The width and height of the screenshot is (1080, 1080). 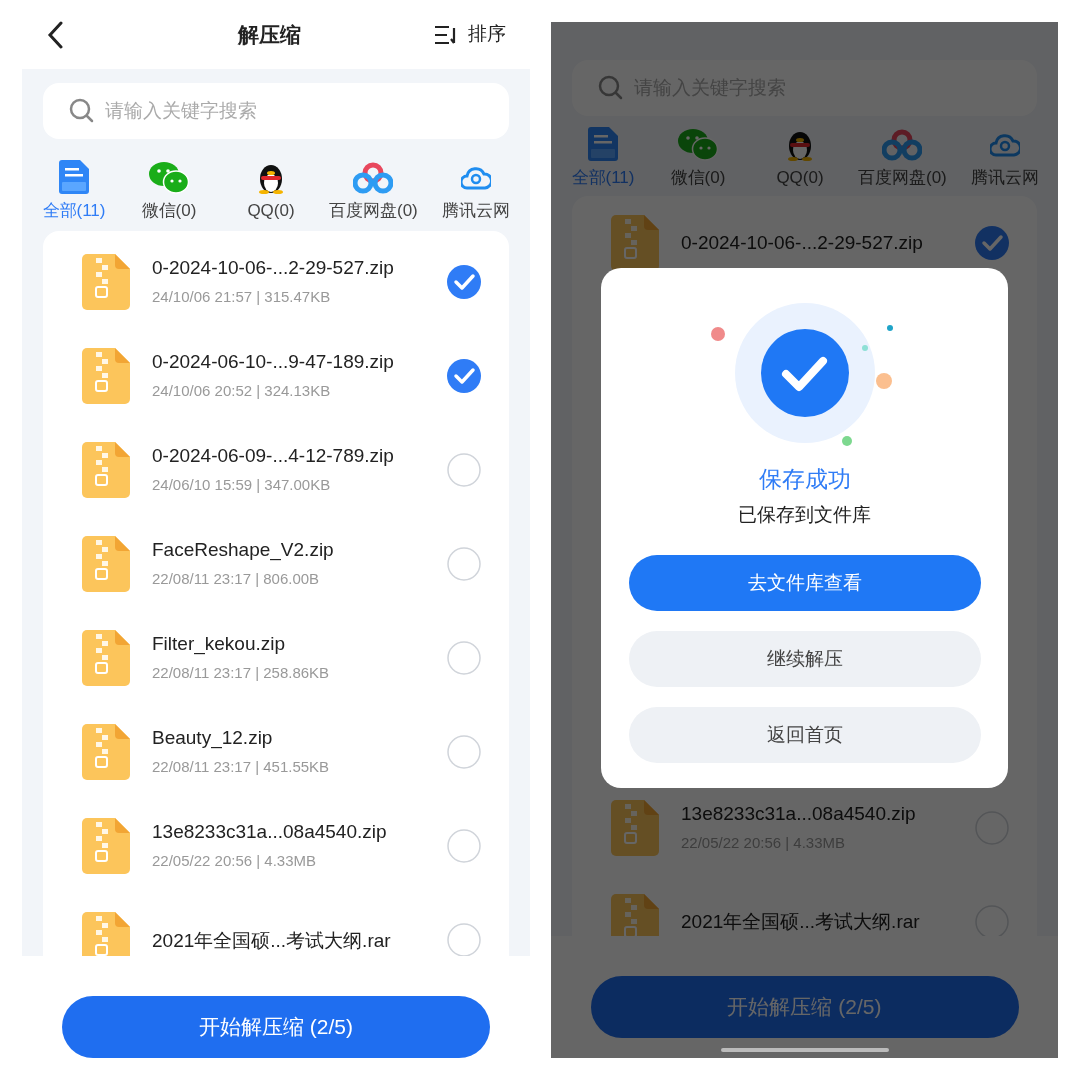 I want to click on file-name: Filter_kekou.zip, so click(x=219, y=644).